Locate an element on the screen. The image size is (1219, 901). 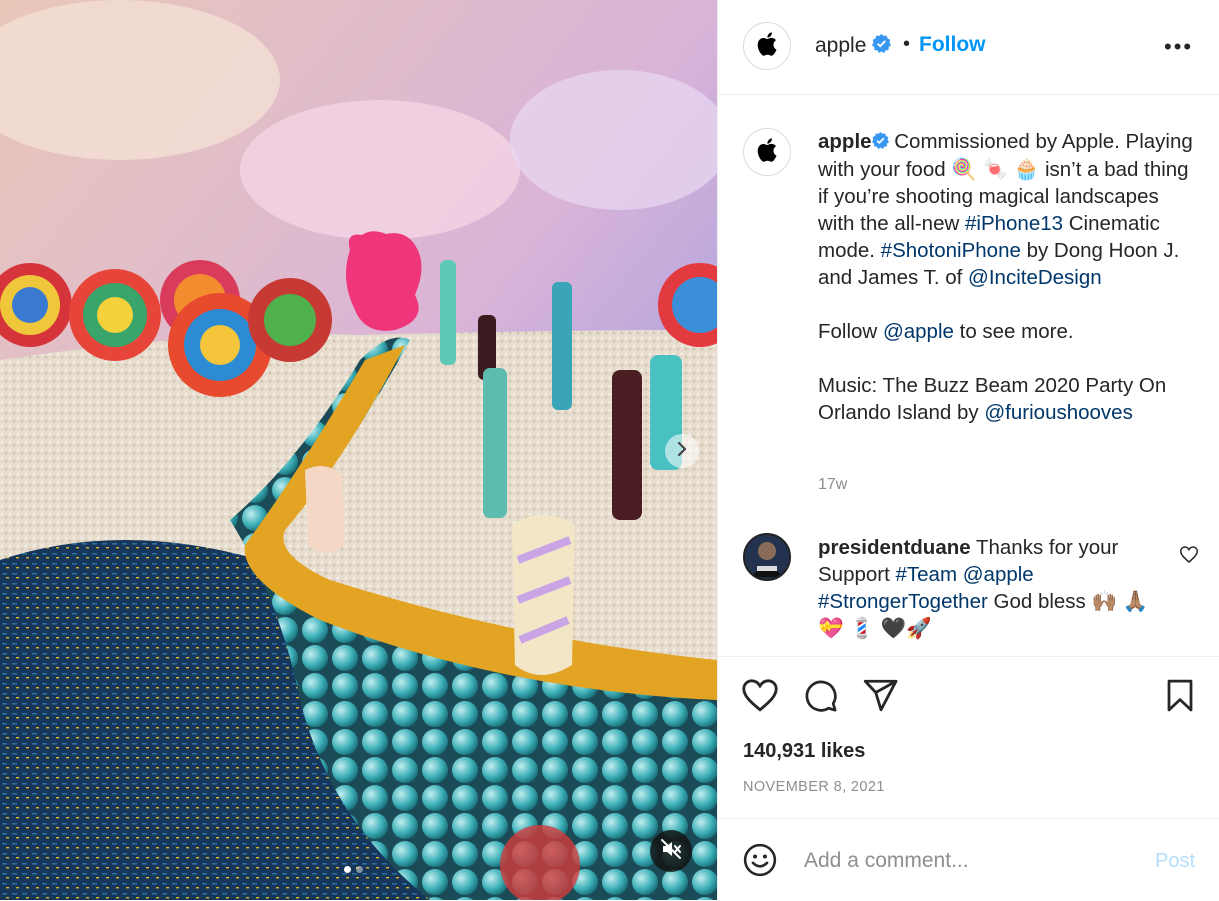
like-button is located at coordinates (760, 698).